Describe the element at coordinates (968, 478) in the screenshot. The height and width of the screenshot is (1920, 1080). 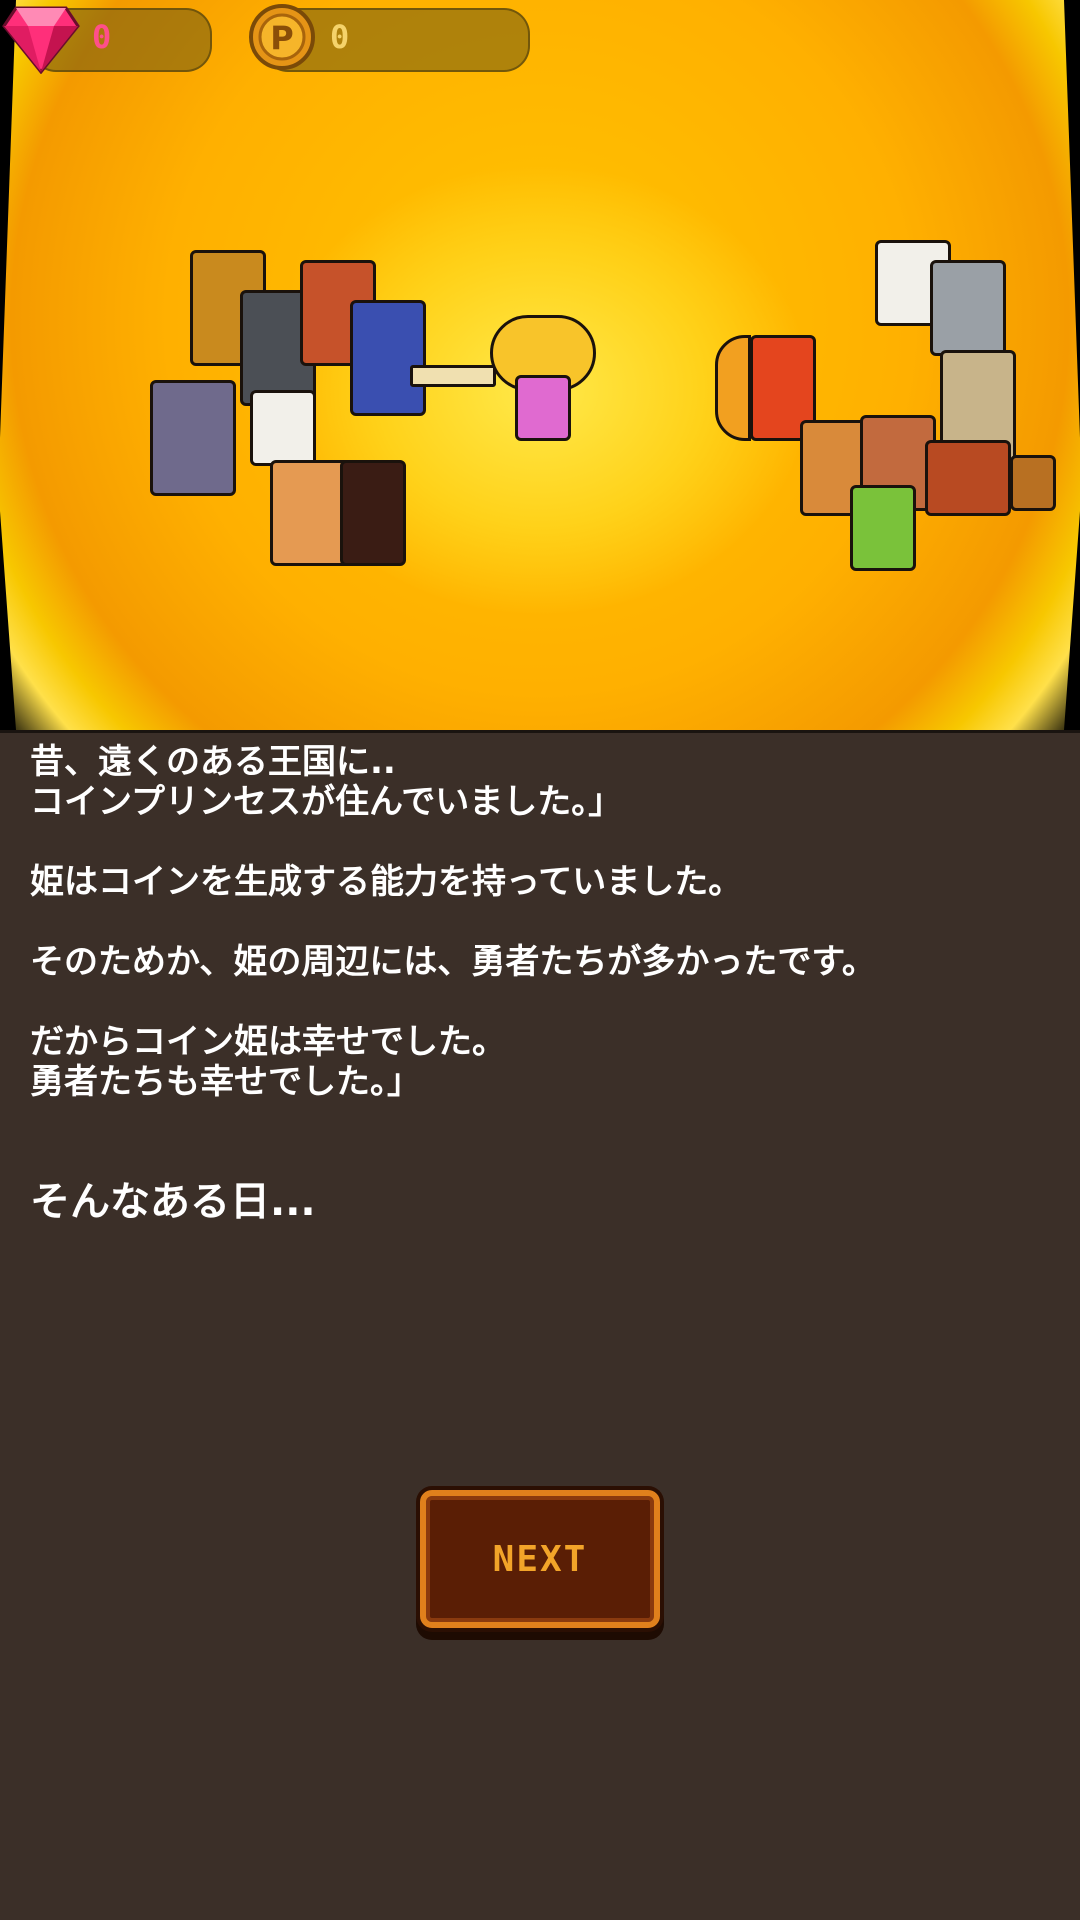
I see `dwarf-sprite` at that location.